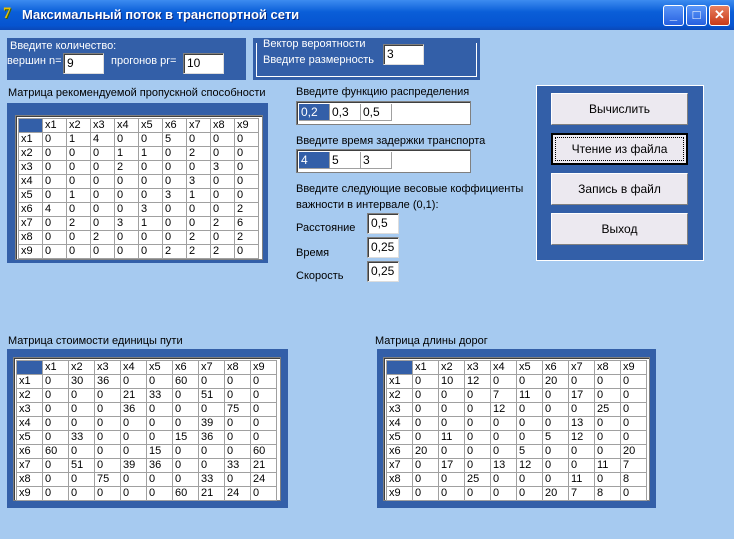  I want to click on matrix-cell: 21, so click(133, 395).